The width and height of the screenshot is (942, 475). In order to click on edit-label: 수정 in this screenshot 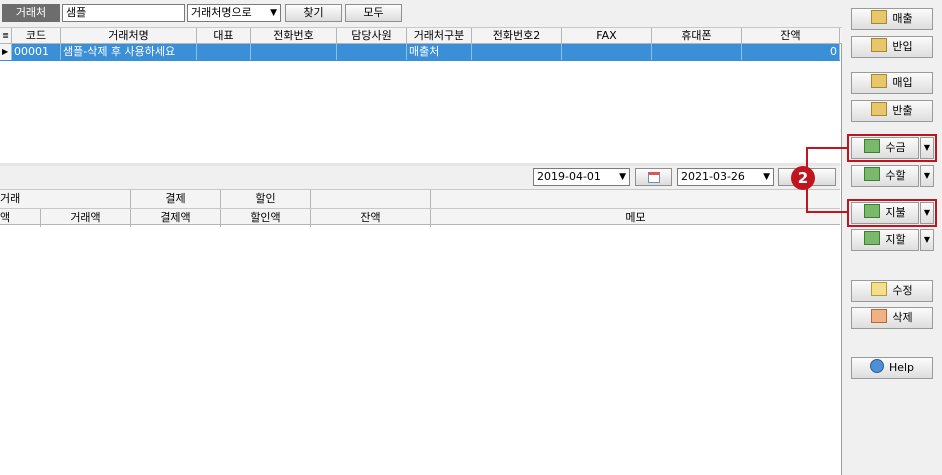, I will do `click(902, 290)`.